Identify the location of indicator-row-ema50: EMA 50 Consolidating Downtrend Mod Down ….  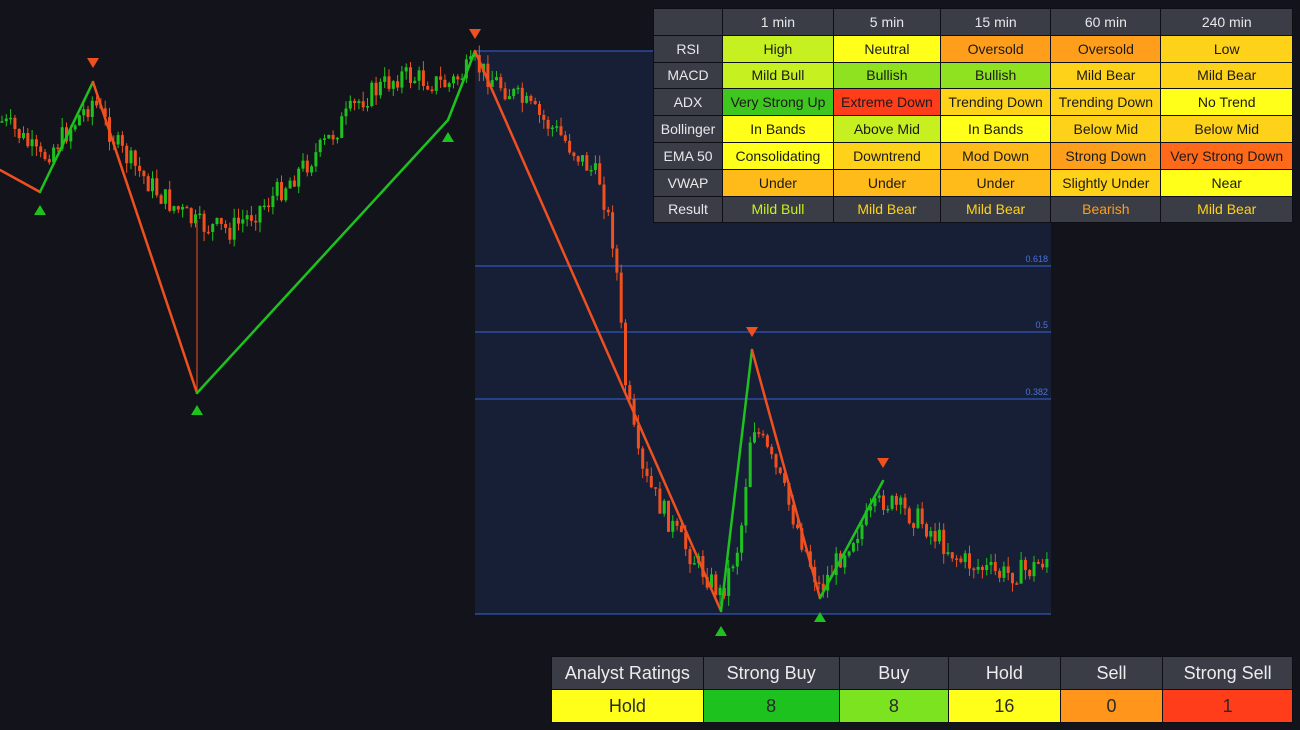
(973, 155).